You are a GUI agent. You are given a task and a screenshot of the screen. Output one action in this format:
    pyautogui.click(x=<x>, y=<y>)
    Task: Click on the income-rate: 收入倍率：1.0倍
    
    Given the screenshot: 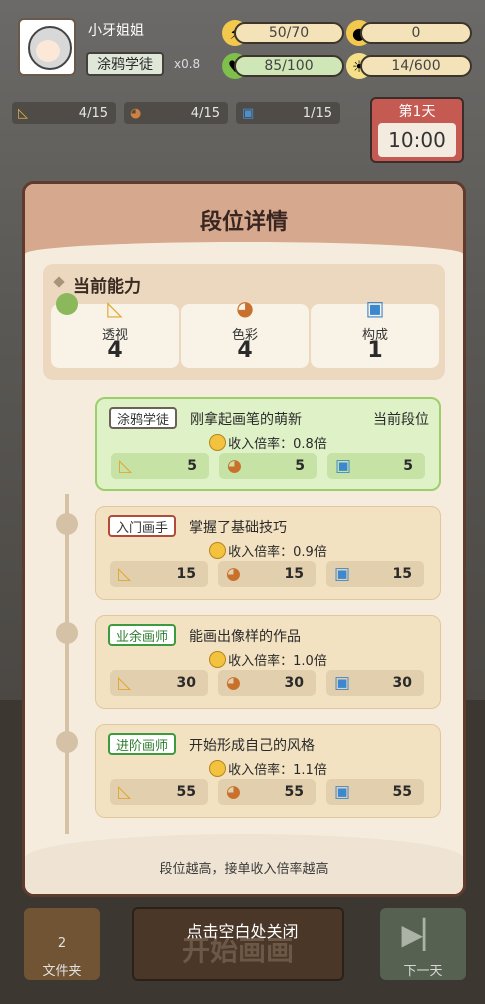 What is the action you would take?
    pyautogui.click(x=268, y=659)
    